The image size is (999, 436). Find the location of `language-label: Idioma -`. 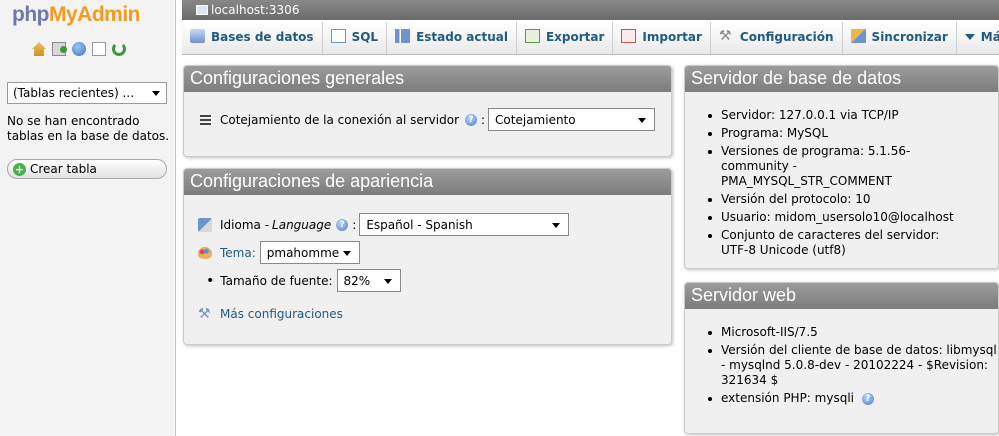

language-label: Idioma - is located at coordinates (245, 224).